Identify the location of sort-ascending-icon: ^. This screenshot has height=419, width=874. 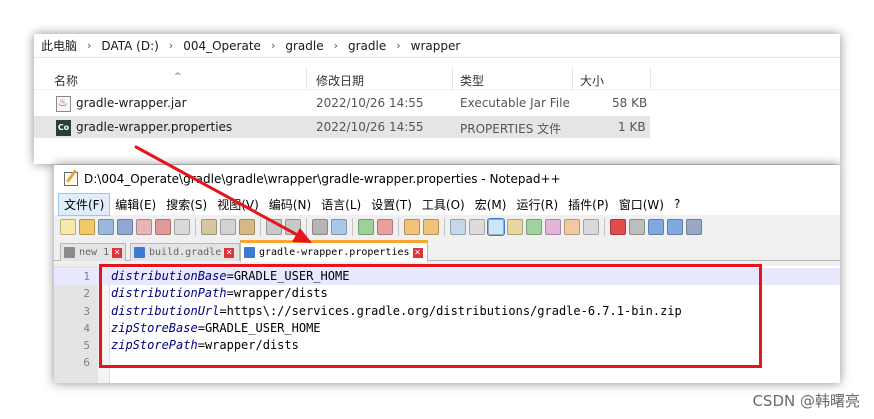
(178, 77).